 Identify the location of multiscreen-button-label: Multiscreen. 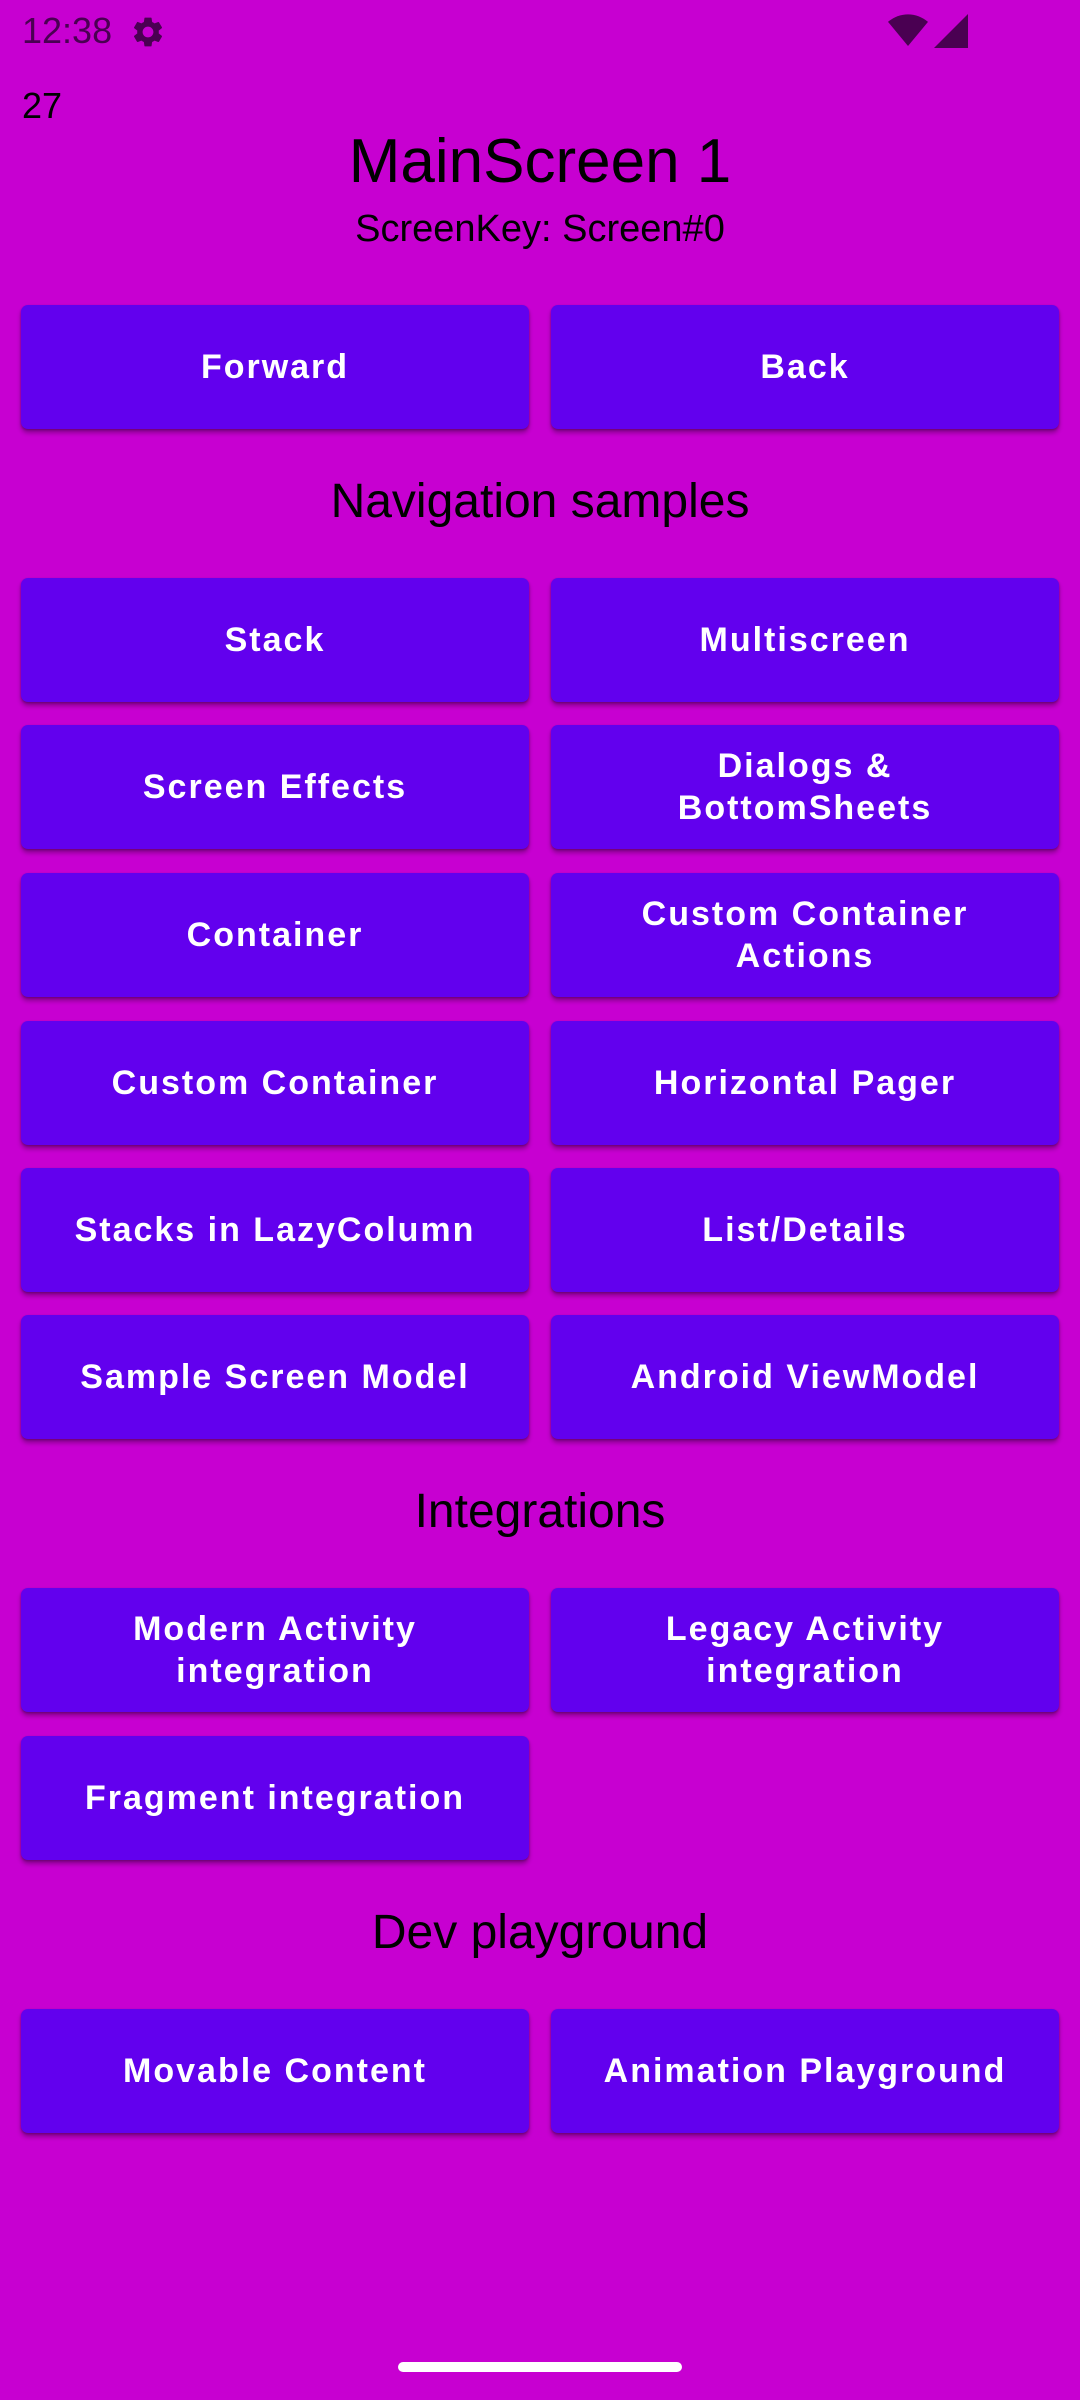
(805, 640).